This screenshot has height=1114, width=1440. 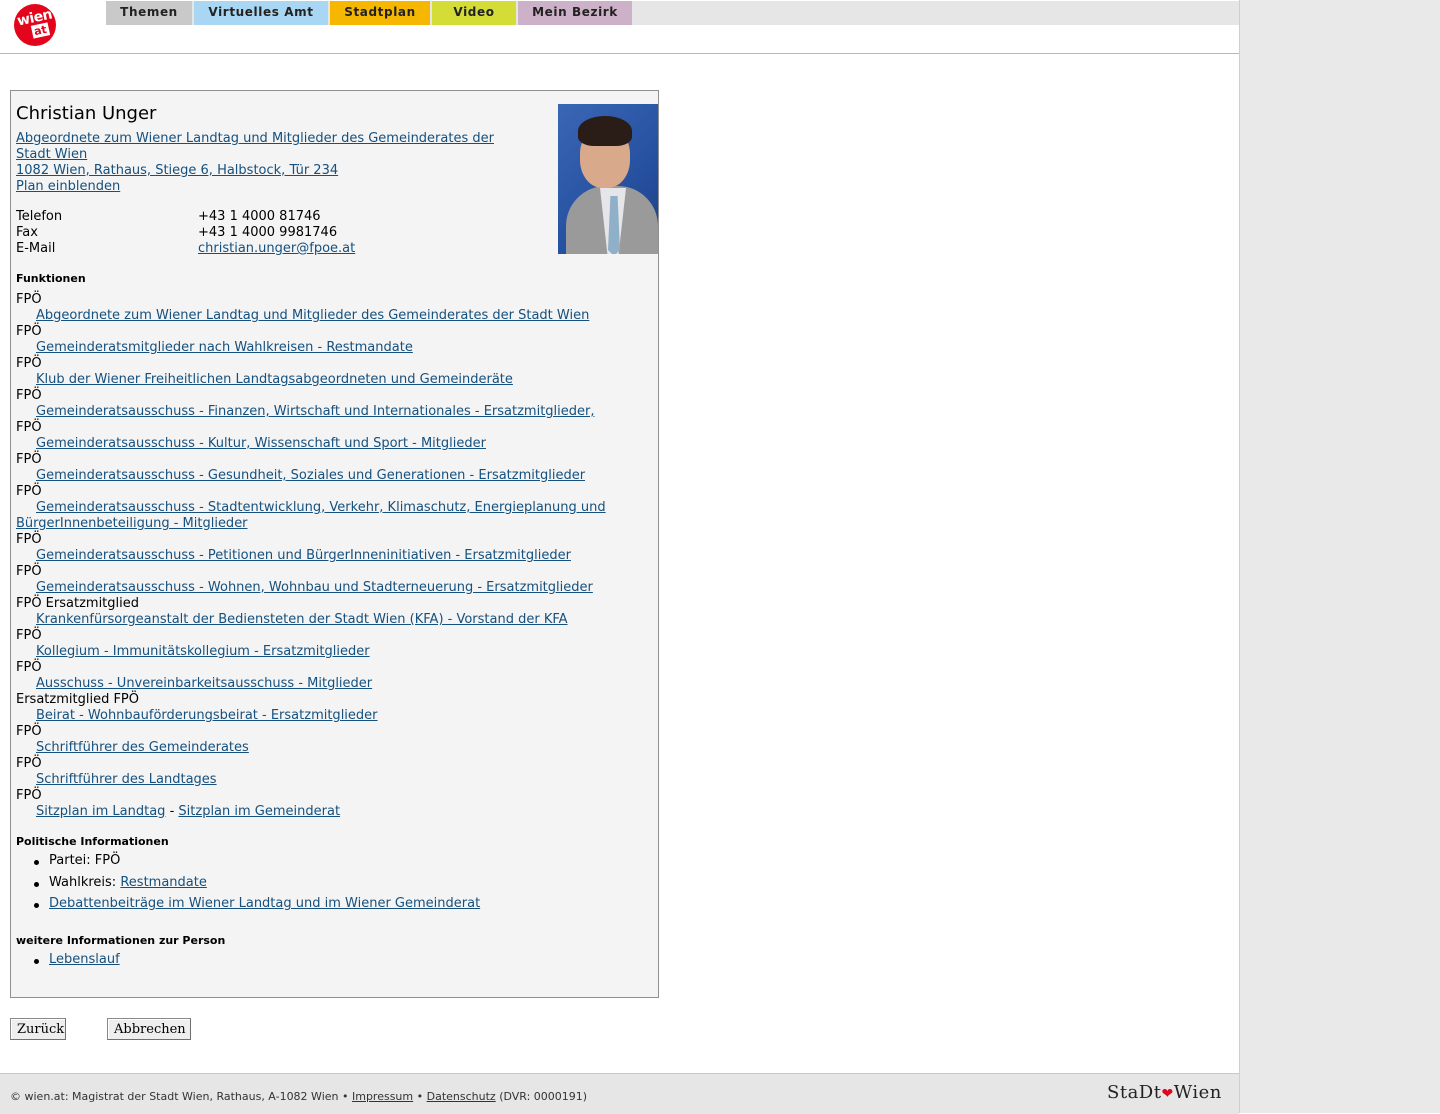 I want to click on party-label: FPÖ Ersatzmitglied, so click(x=77, y=603).